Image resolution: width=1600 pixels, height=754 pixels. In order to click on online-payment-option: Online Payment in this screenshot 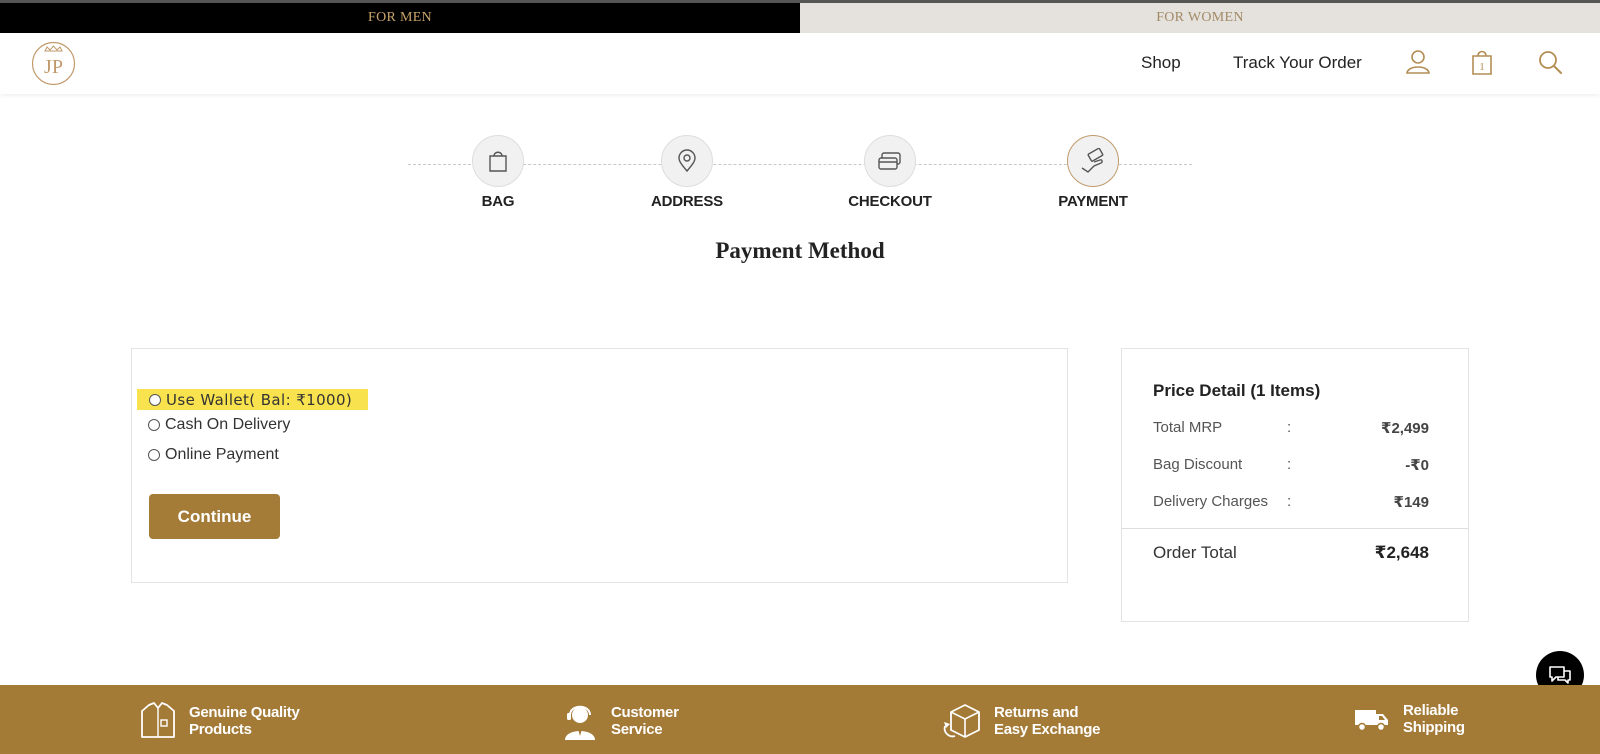, I will do `click(213, 455)`.